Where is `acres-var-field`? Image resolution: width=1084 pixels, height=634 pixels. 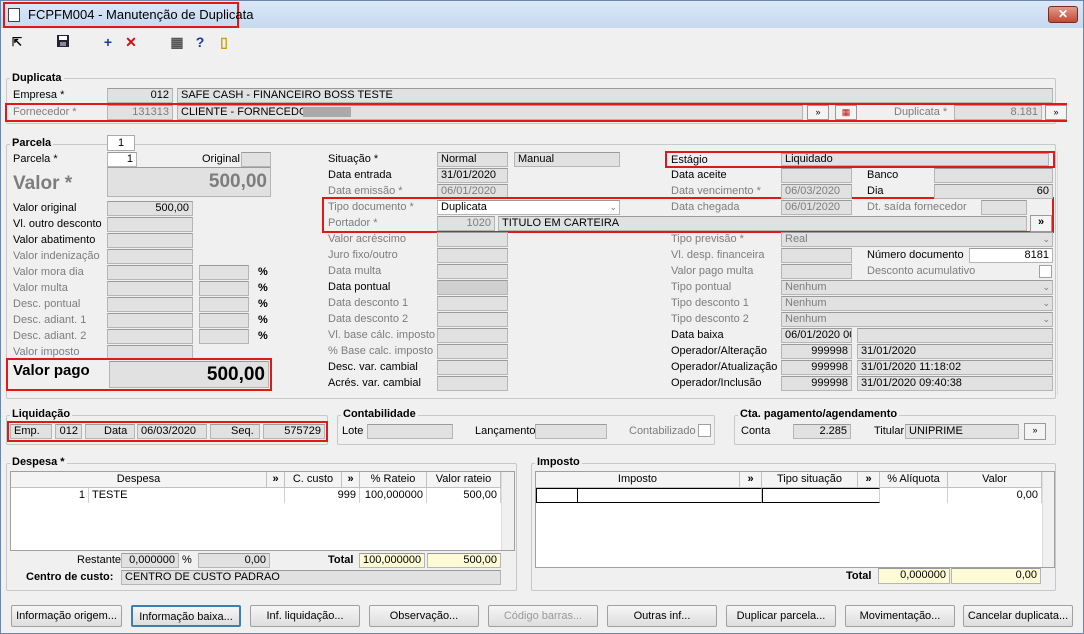
acres-var-field is located at coordinates (472, 383).